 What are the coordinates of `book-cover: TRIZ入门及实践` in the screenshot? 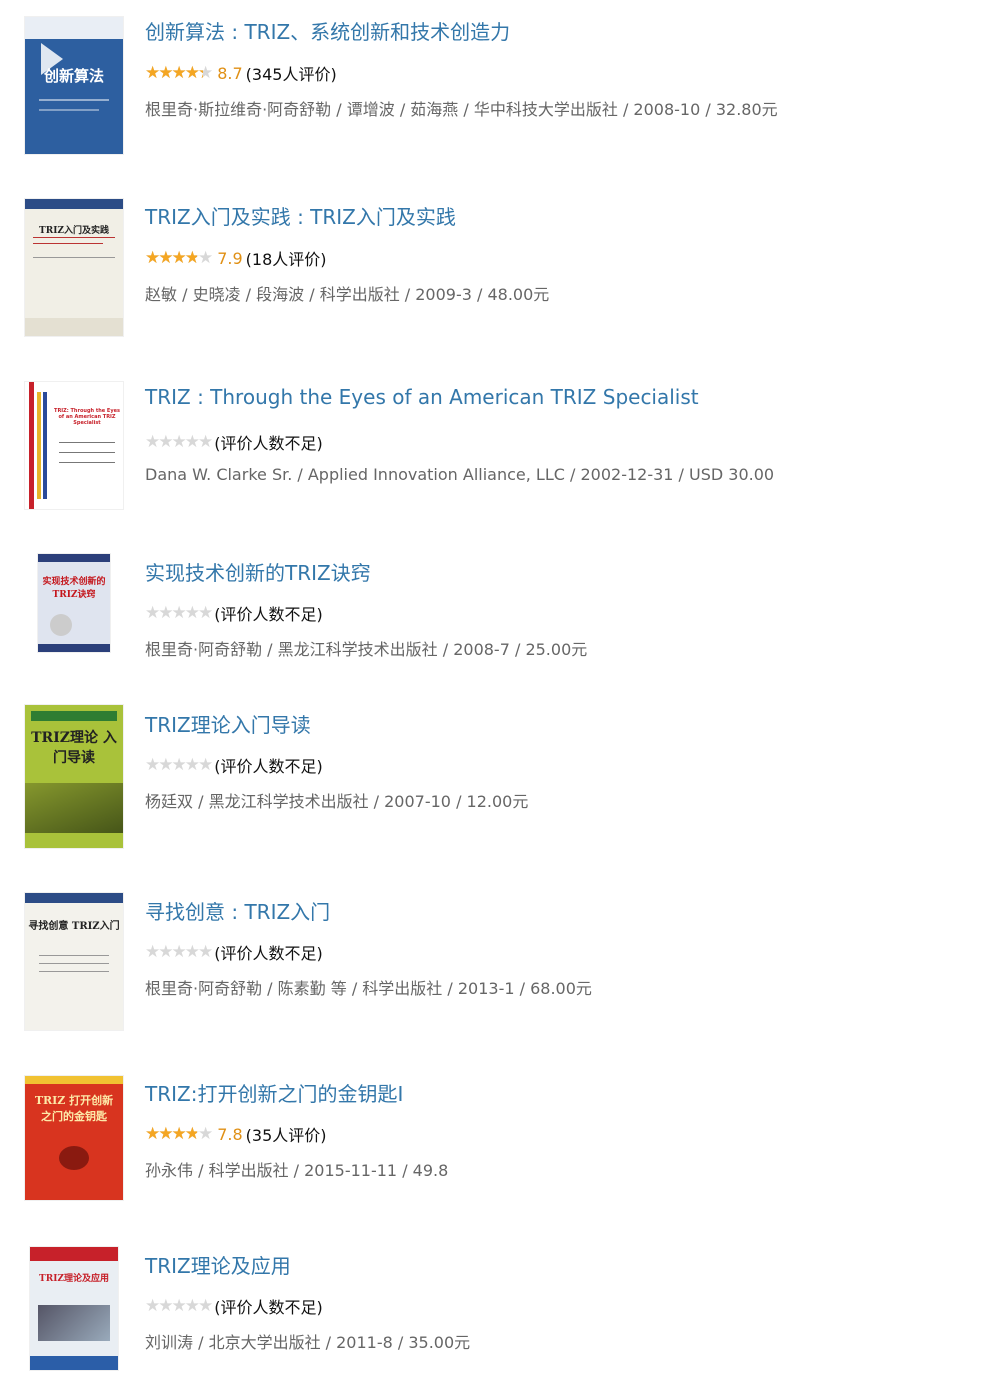 It's located at (74, 267).